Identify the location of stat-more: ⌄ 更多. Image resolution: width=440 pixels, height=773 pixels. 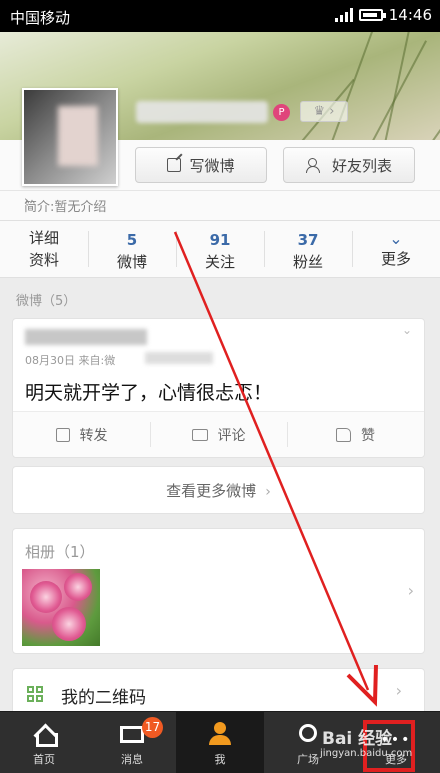
(396, 249).